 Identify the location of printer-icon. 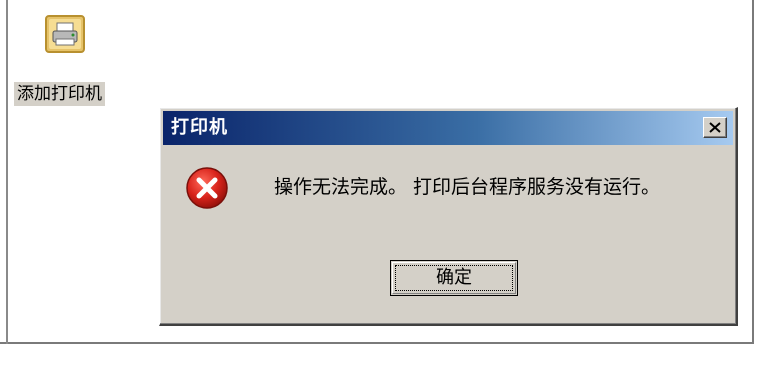
(65, 34).